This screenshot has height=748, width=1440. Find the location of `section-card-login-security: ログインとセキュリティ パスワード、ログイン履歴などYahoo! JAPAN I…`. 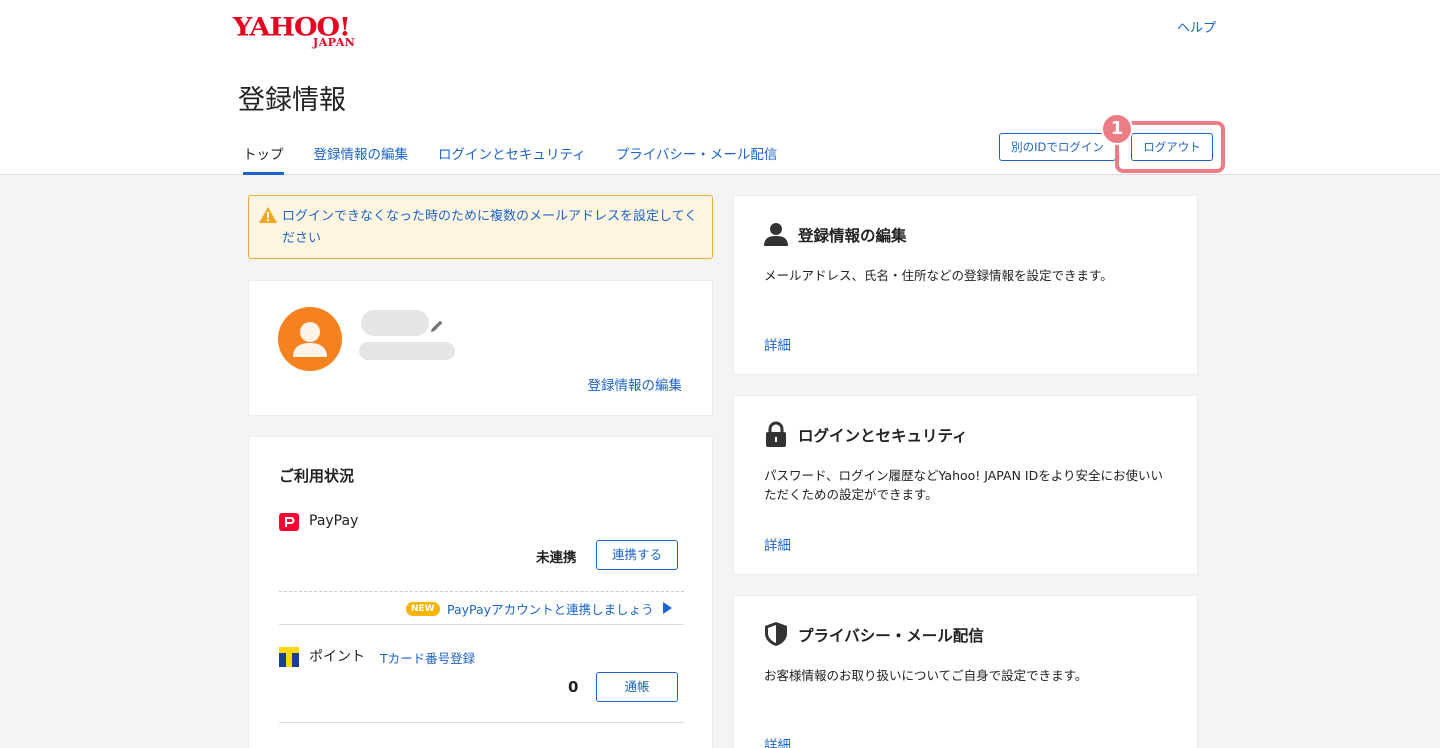

section-card-login-security: ログインとセキュリティ パスワード、ログイン履歴などYahoo! JAPAN I… is located at coordinates (965, 485).